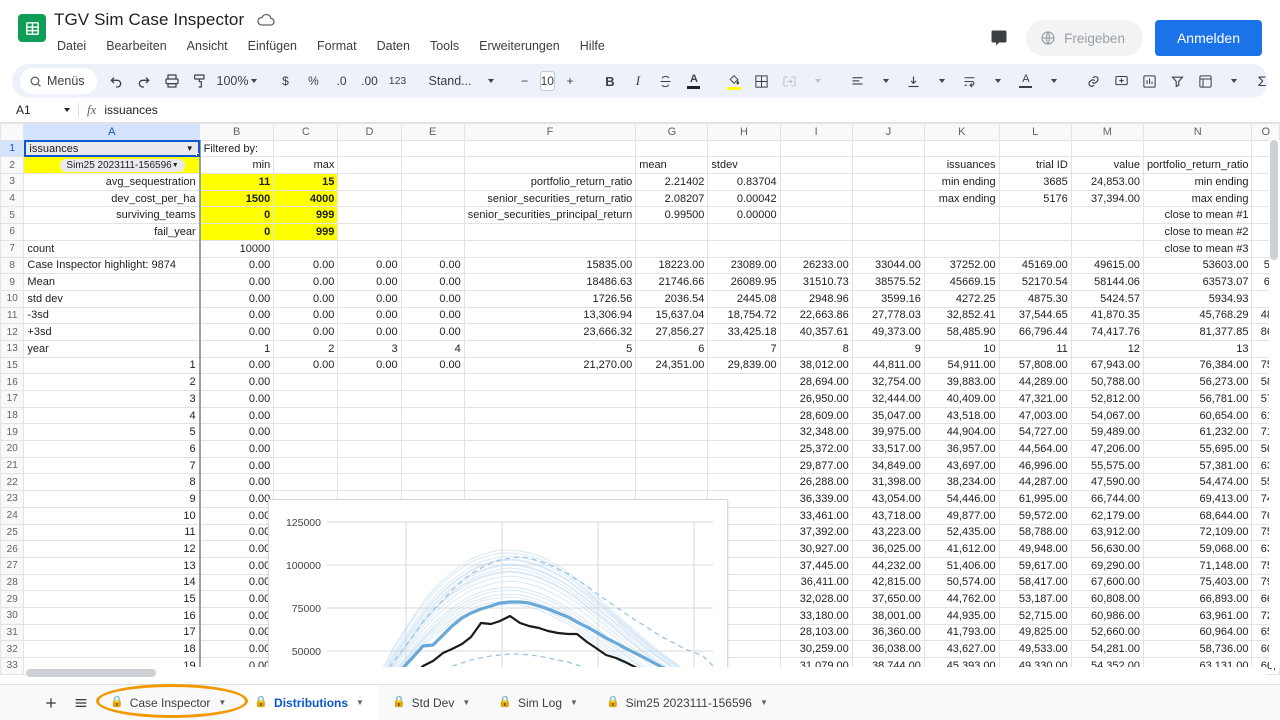  I want to click on horizontal-align-icon, so click(858, 81).